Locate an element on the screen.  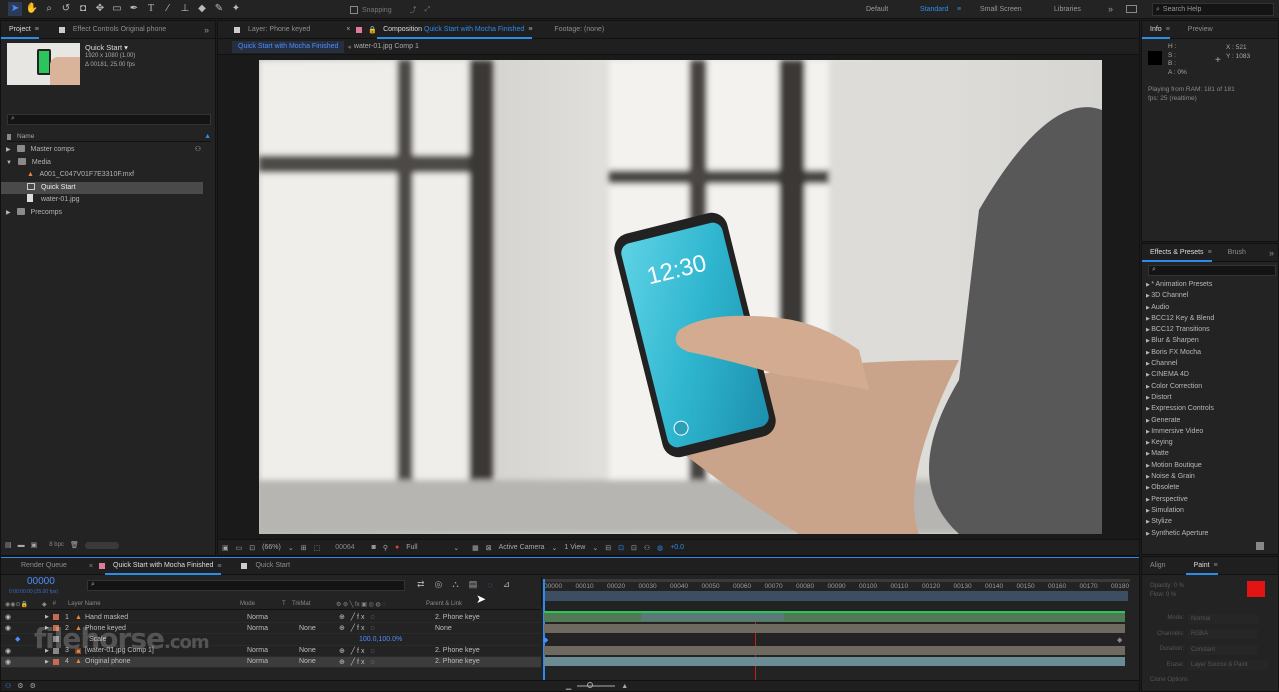
layer-bar-phone is located at coordinates (834, 628).